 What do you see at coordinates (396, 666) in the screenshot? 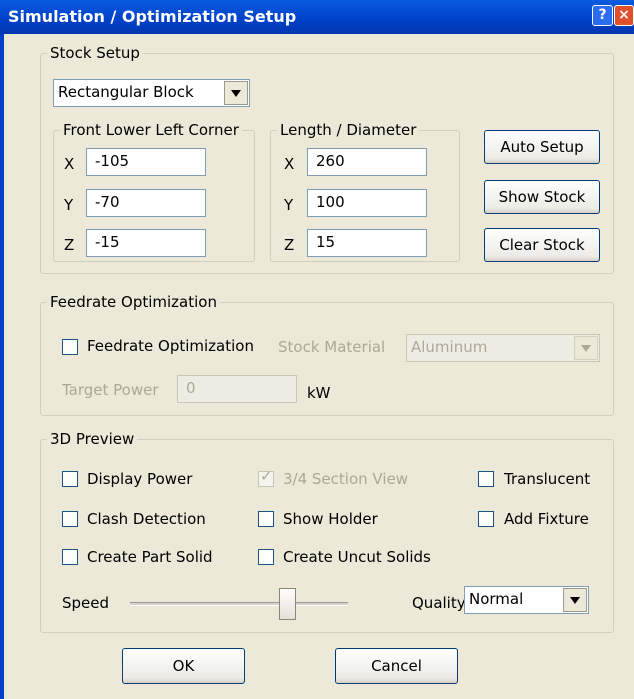
I see `cancel-button: Cancel` at bounding box center [396, 666].